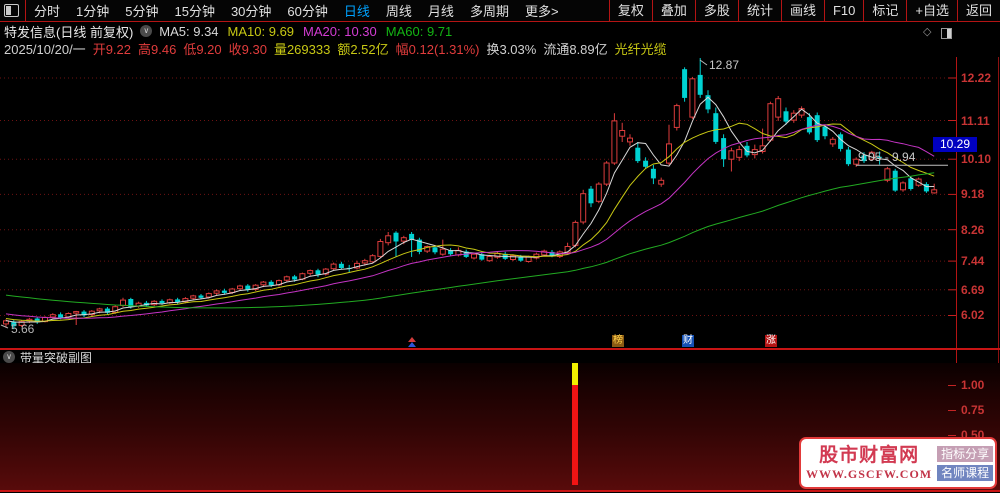 Image resolution: width=1000 pixels, height=493 pixels. What do you see at coordinates (716, 10) in the screenshot?
I see `toolbar-button: 多股` at bounding box center [716, 10].